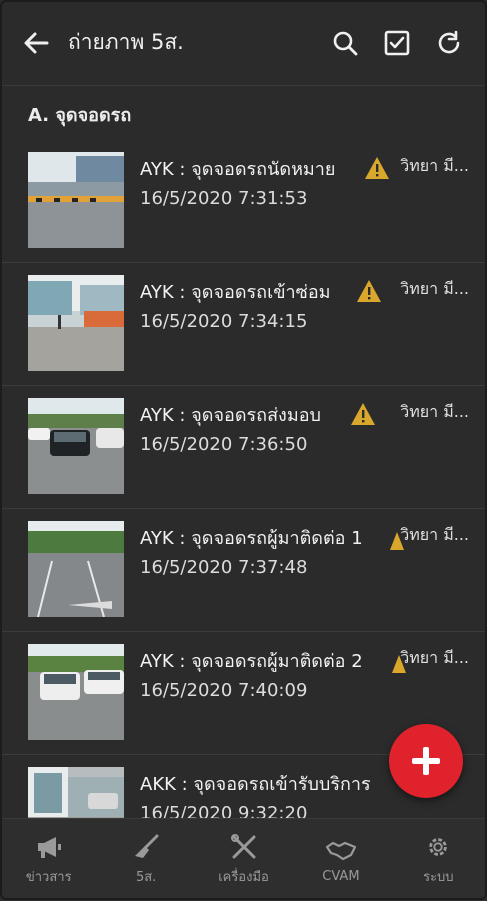  Describe the element at coordinates (76, 200) in the screenshot. I see `parking-entrance-photo` at that location.